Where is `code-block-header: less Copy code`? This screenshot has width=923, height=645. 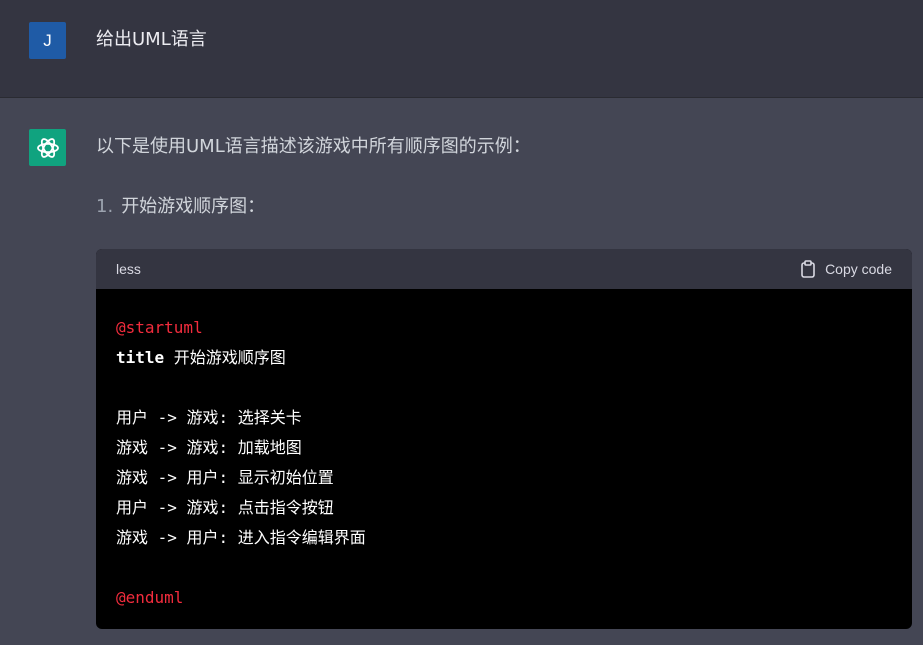
code-block-header: less Copy code is located at coordinates (504, 269).